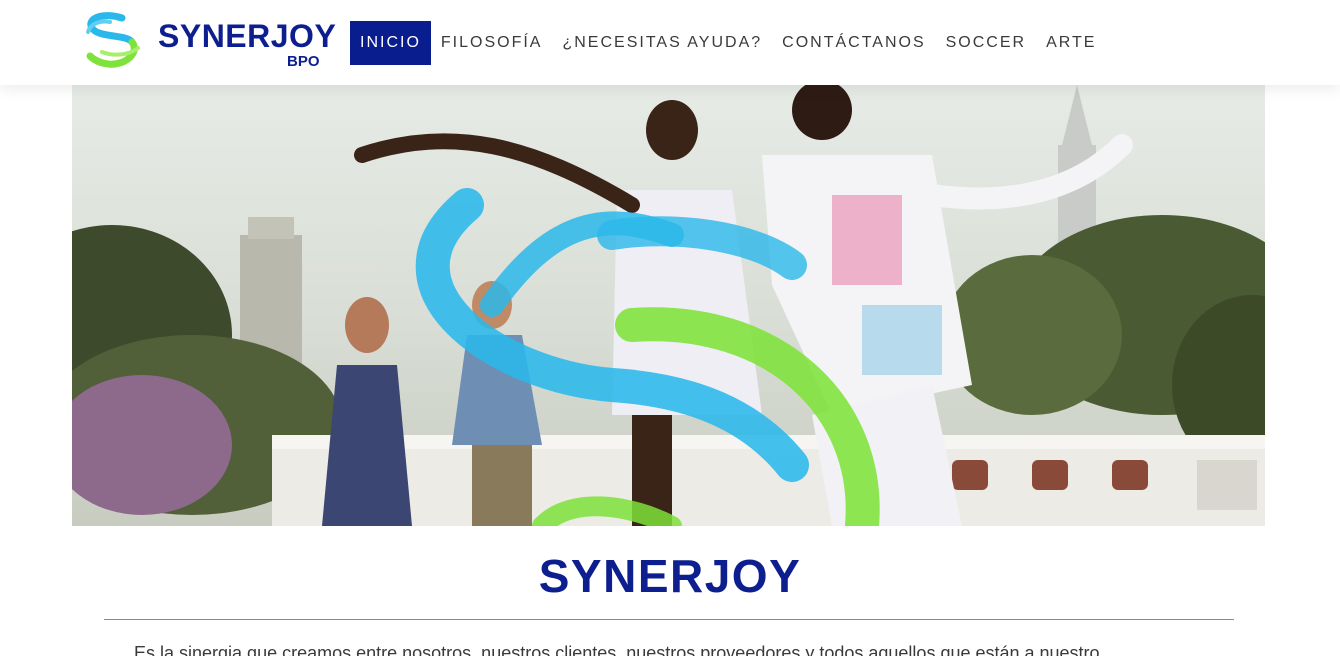  I want to click on nav-item-soccer: SOCCER, so click(986, 43).